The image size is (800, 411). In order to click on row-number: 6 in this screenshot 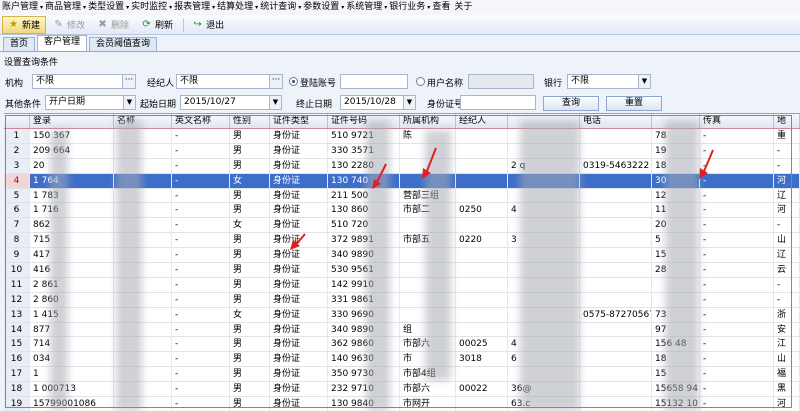, I will do `click(17, 210)`.